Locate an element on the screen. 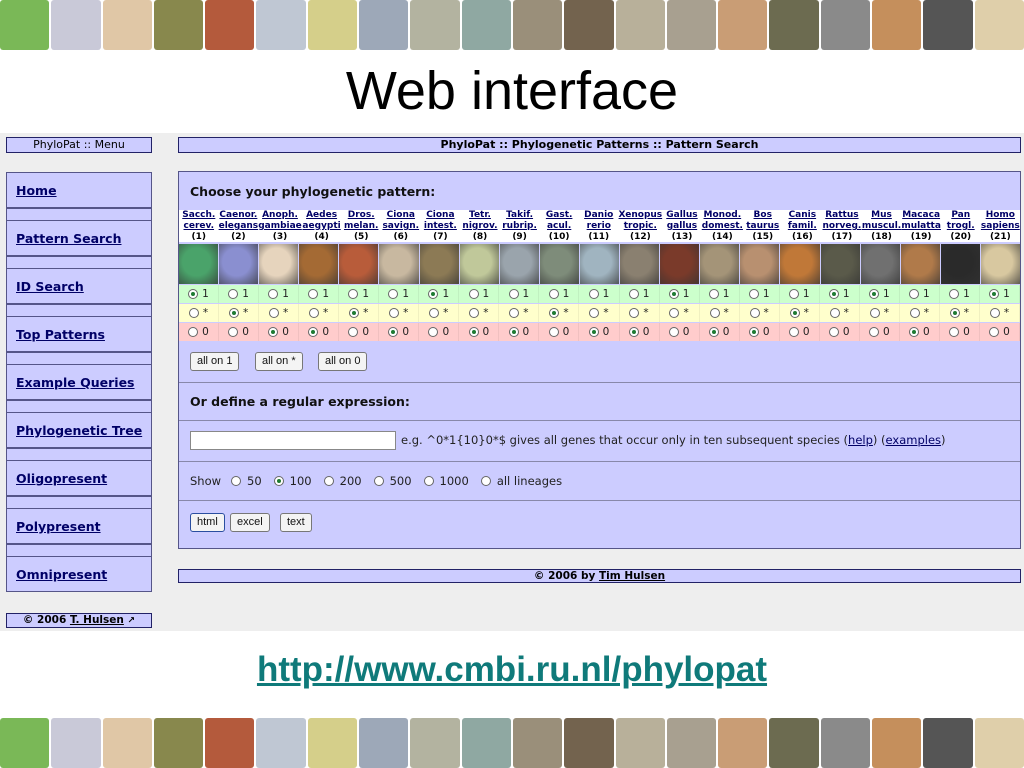 The height and width of the screenshot is (768, 1024). species-name: Ciona is located at coordinates (401, 215).